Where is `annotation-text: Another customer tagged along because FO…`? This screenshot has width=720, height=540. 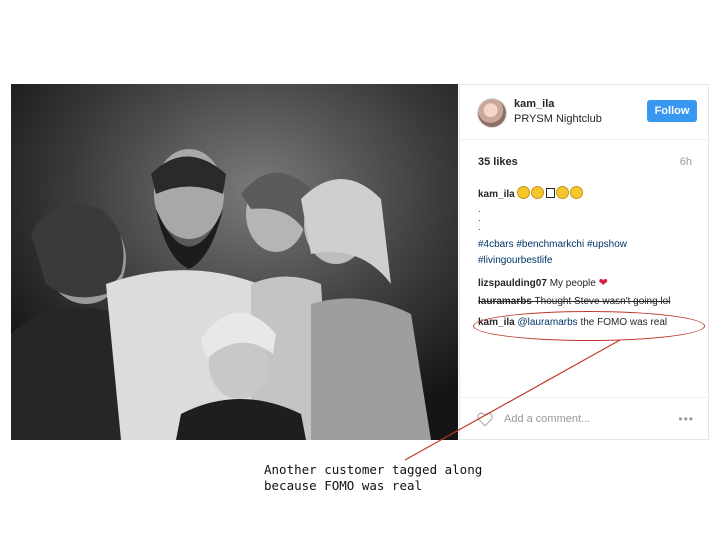 annotation-text: Another customer tagged along because FO… is located at coordinates (414, 478).